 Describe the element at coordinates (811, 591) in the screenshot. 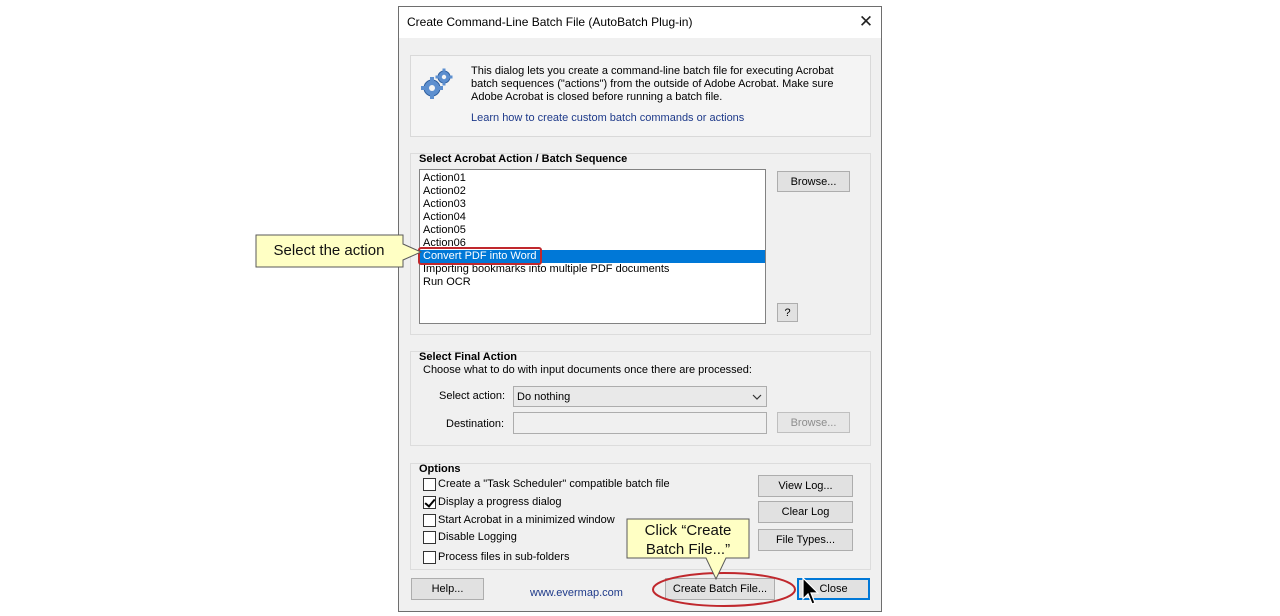

I see `mouse-cursor-icon` at that location.